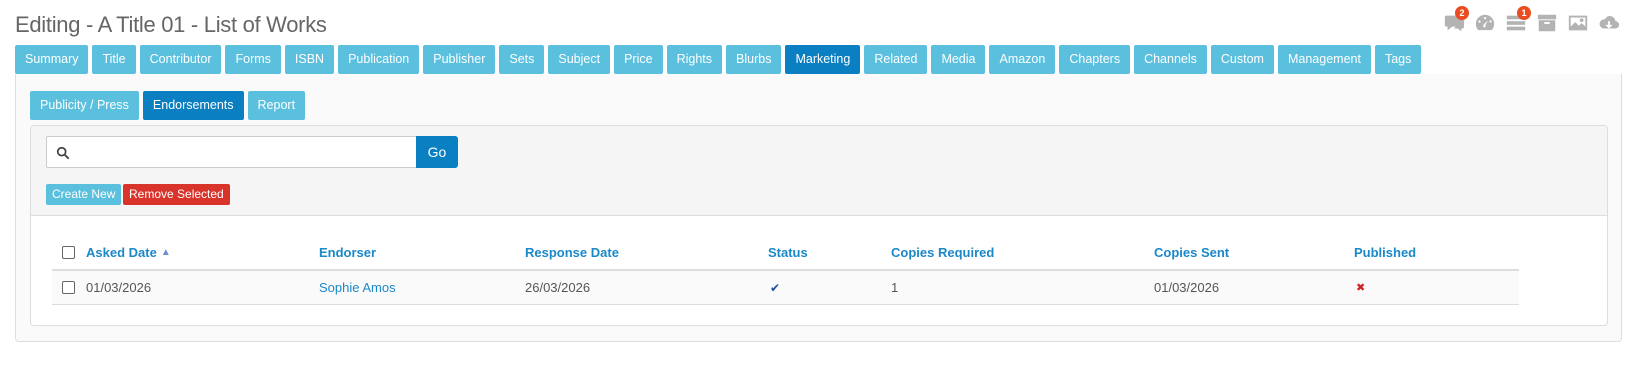 This screenshot has width=1635, height=370. I want to click on top-icon-bar: 2 1, so click(1531, 20).